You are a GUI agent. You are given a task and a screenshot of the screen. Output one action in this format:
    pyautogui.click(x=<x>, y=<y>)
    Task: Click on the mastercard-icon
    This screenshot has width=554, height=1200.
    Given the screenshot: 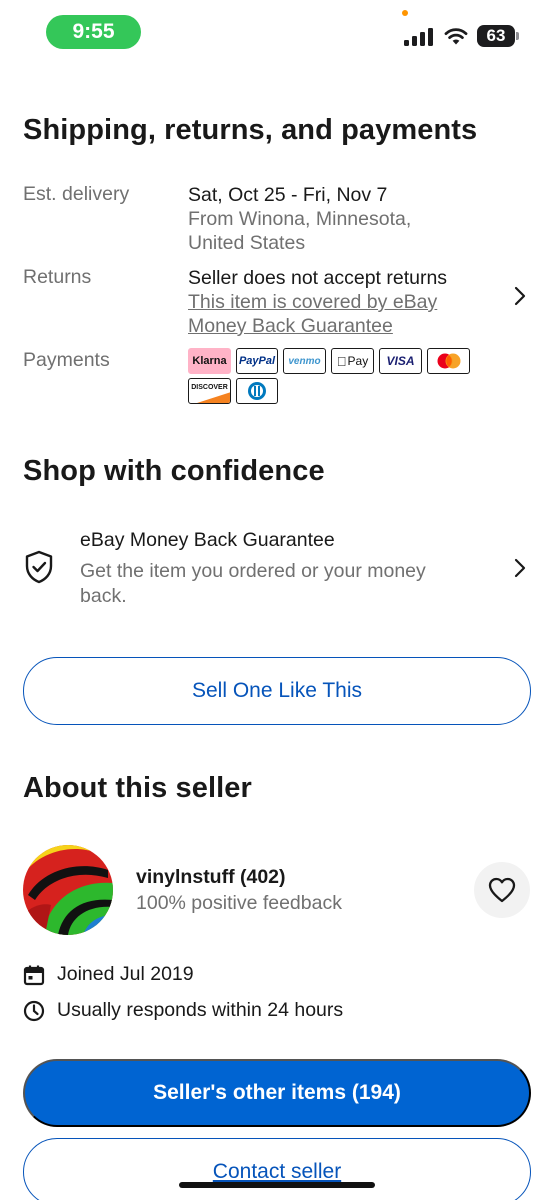 What is the action you would take?
    pyautogui.click(x=448, y=361)
    